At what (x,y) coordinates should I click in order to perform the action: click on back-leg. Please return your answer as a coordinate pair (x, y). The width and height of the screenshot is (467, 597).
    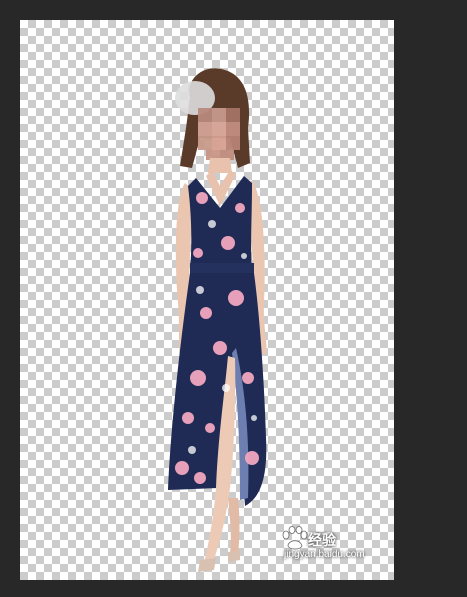
    Looking at the image, I should click on (234, 526).